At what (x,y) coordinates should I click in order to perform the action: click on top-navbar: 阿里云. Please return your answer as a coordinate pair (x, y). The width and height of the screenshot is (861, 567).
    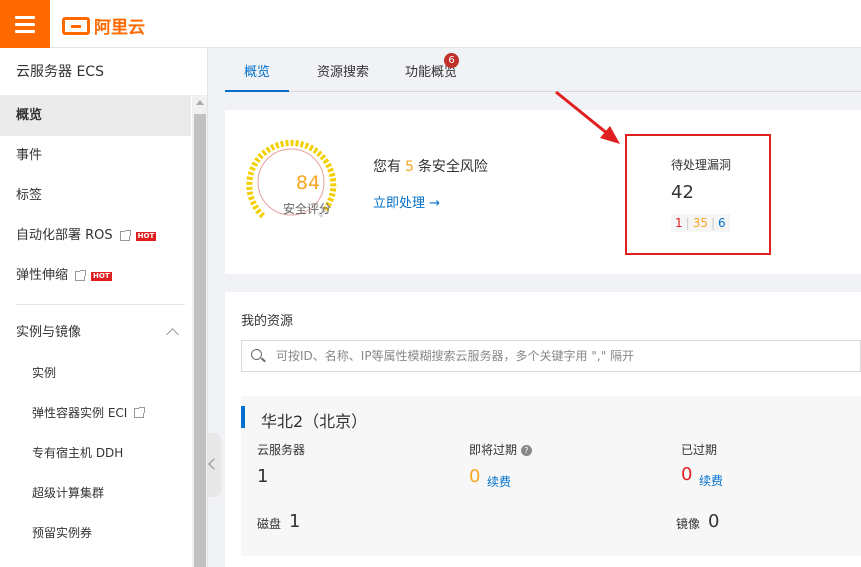
    Looking at the image, I should click on (430, 24).